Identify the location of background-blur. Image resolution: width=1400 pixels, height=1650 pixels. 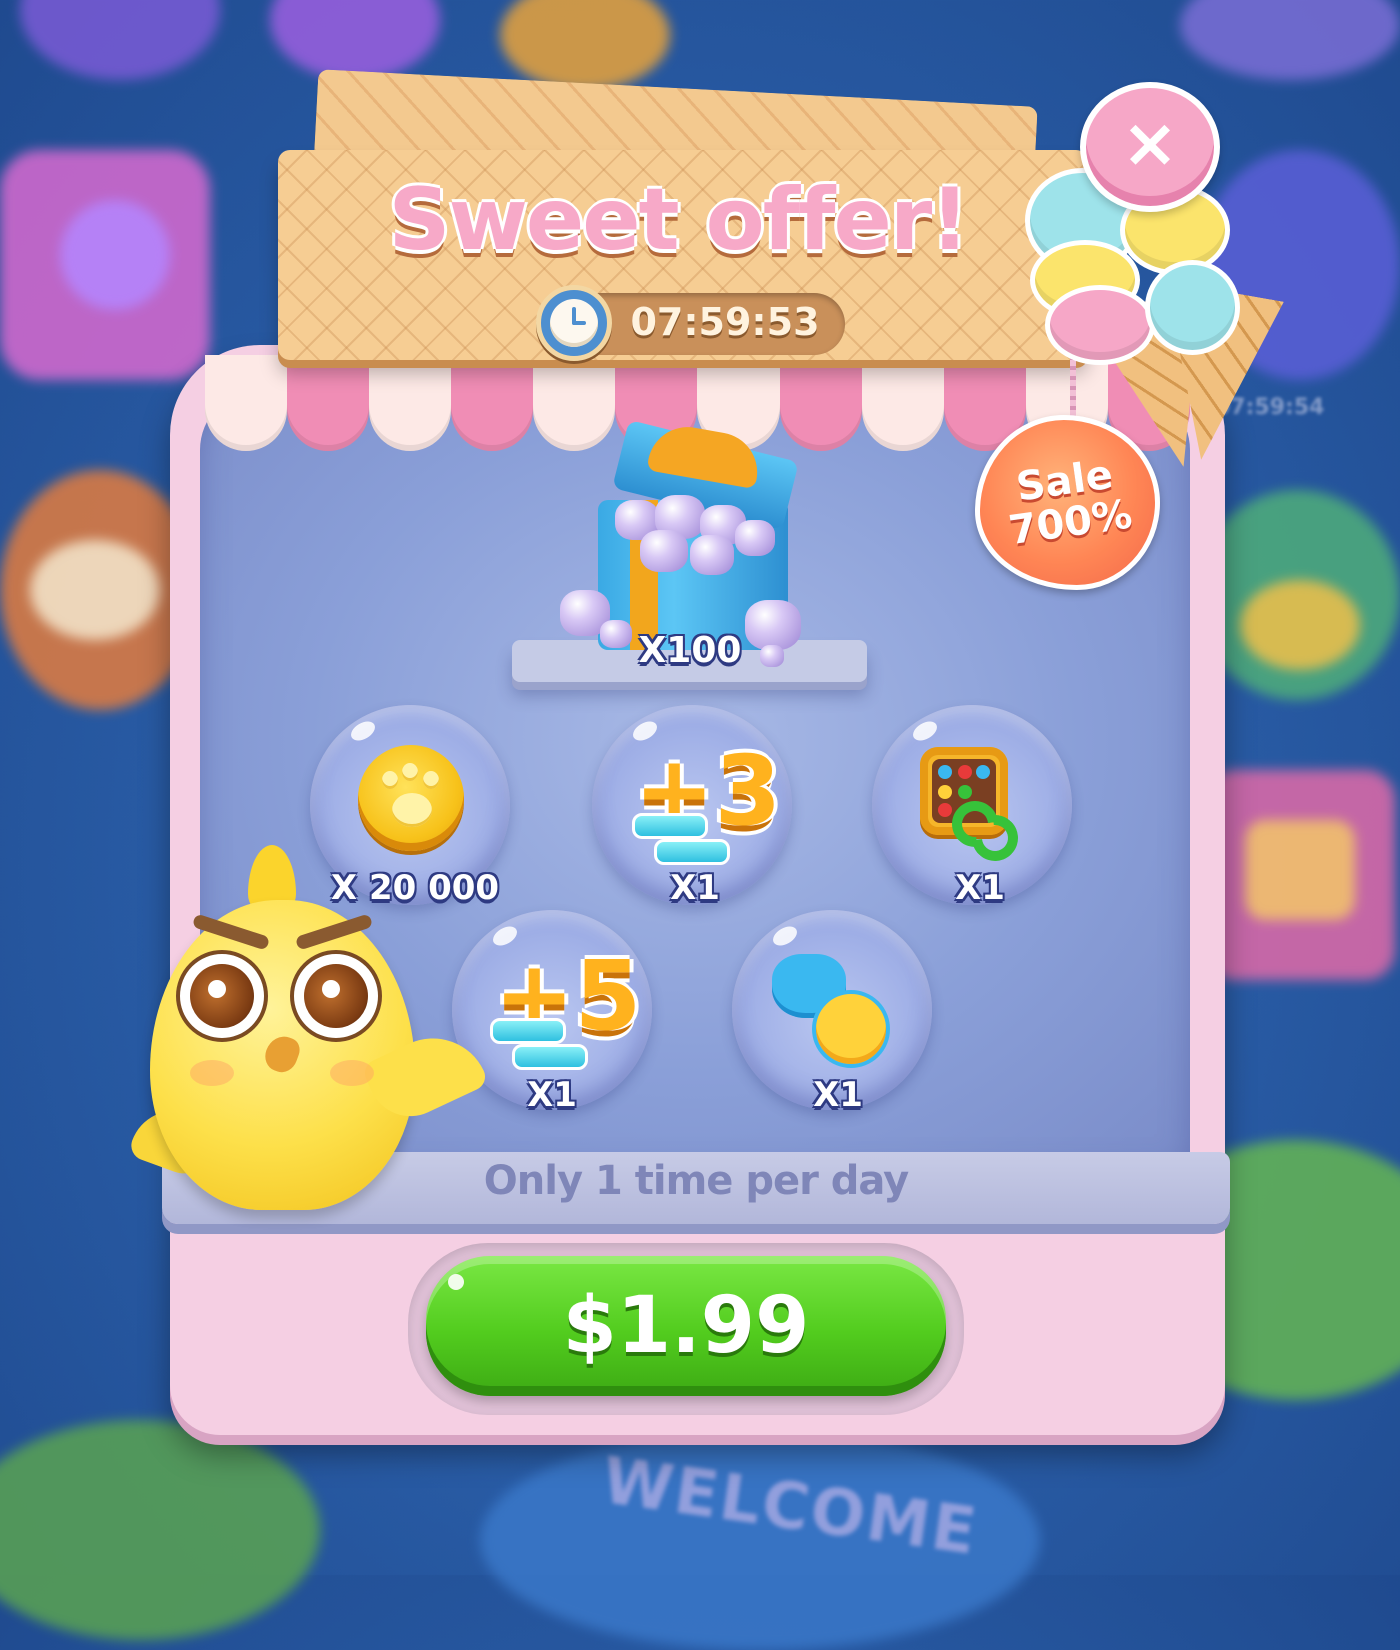
(120, 40).